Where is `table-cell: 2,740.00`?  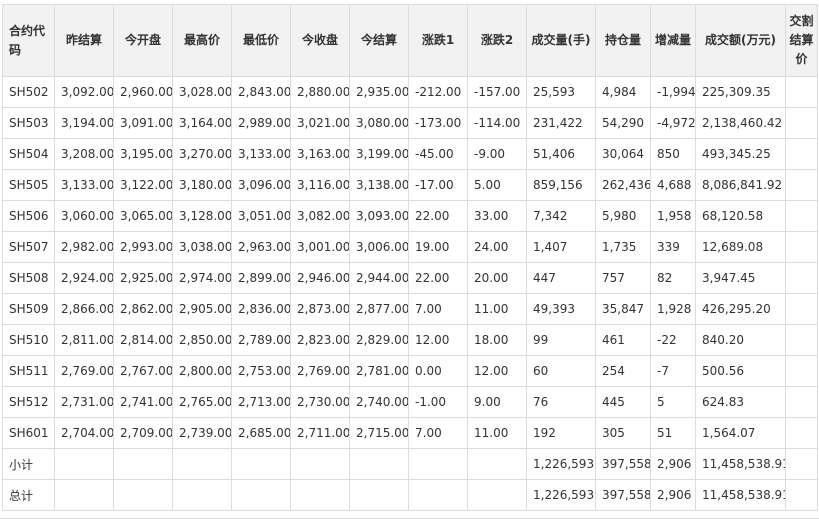
table-cell: 2,740.00 is located at coordinates (379, 402).